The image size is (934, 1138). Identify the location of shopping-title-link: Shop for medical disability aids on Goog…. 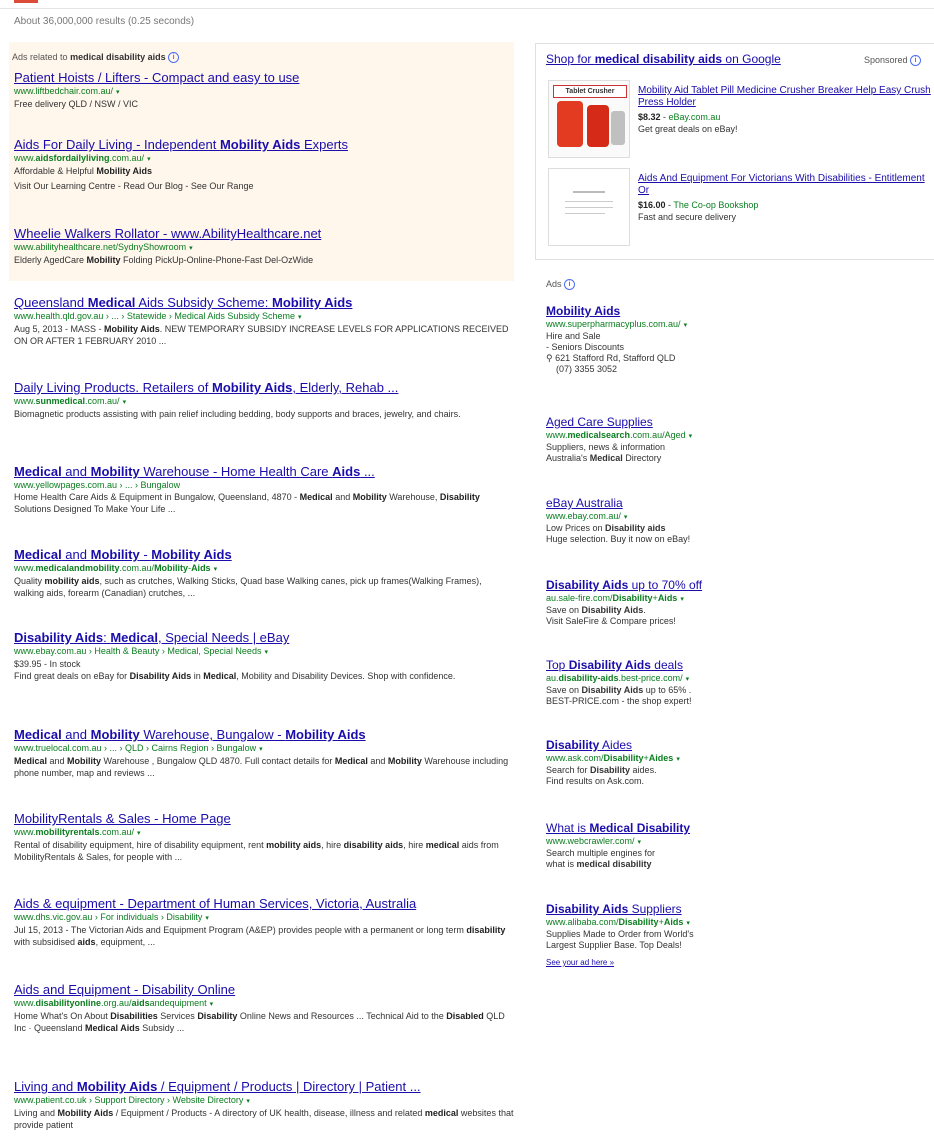
(663, 59).